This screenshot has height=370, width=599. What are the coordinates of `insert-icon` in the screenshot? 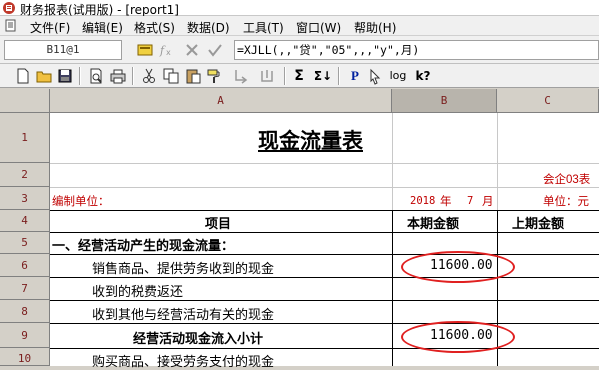 It's located at (267, 76).